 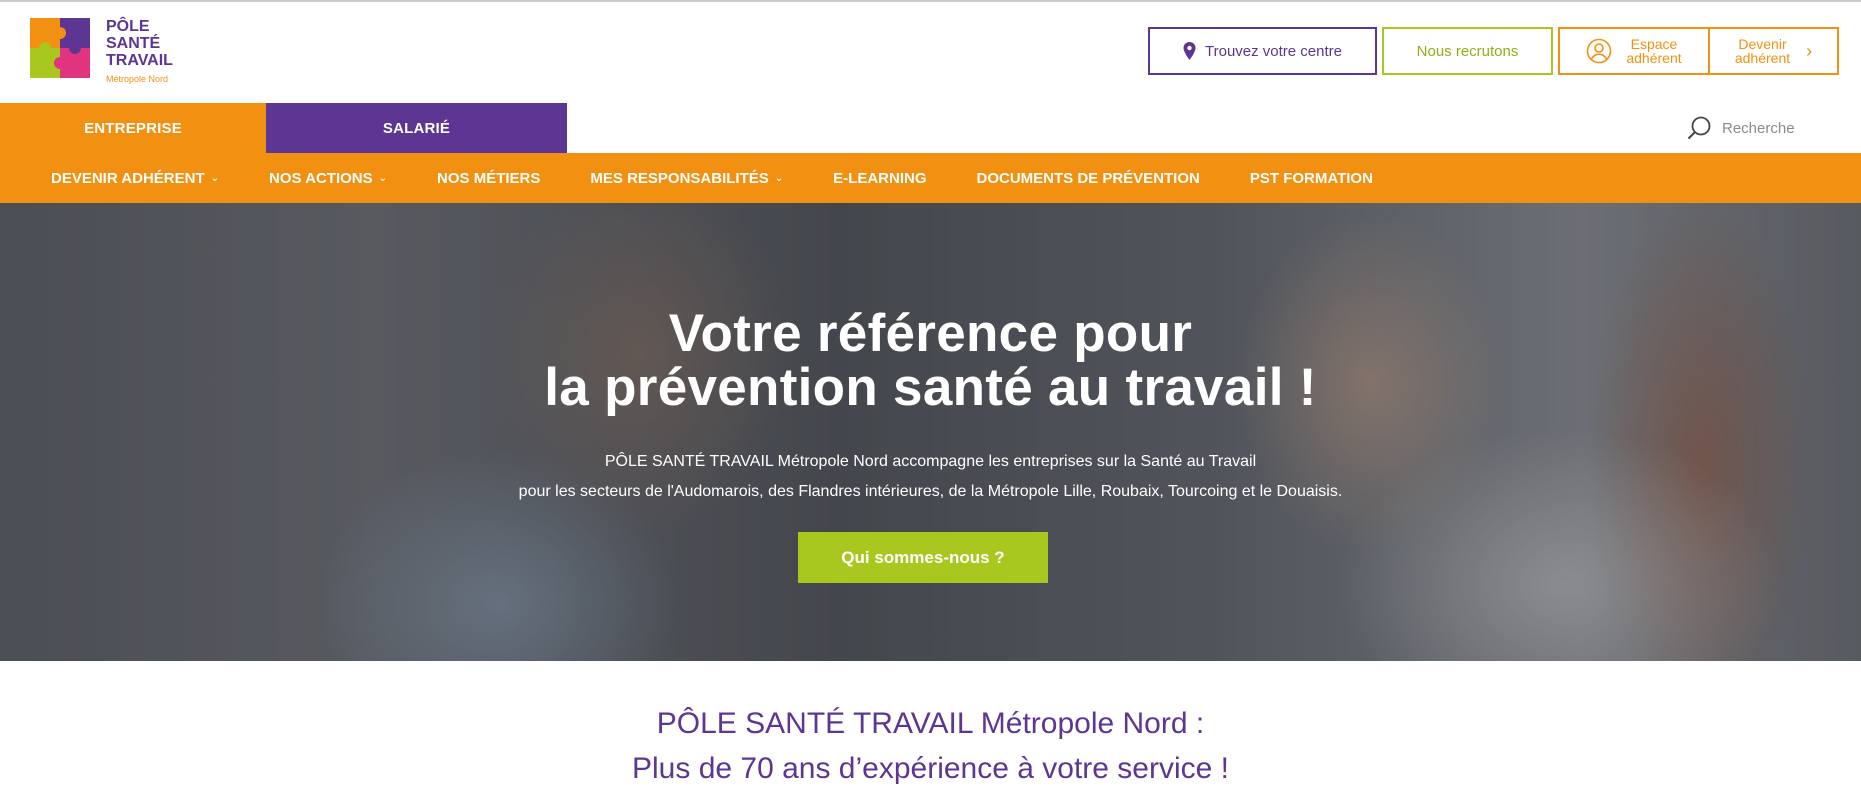 I want to click on nav-item-documents-prevention: DOCUMENTS DE PRÉVENTION, so click(x=1088, y=178).